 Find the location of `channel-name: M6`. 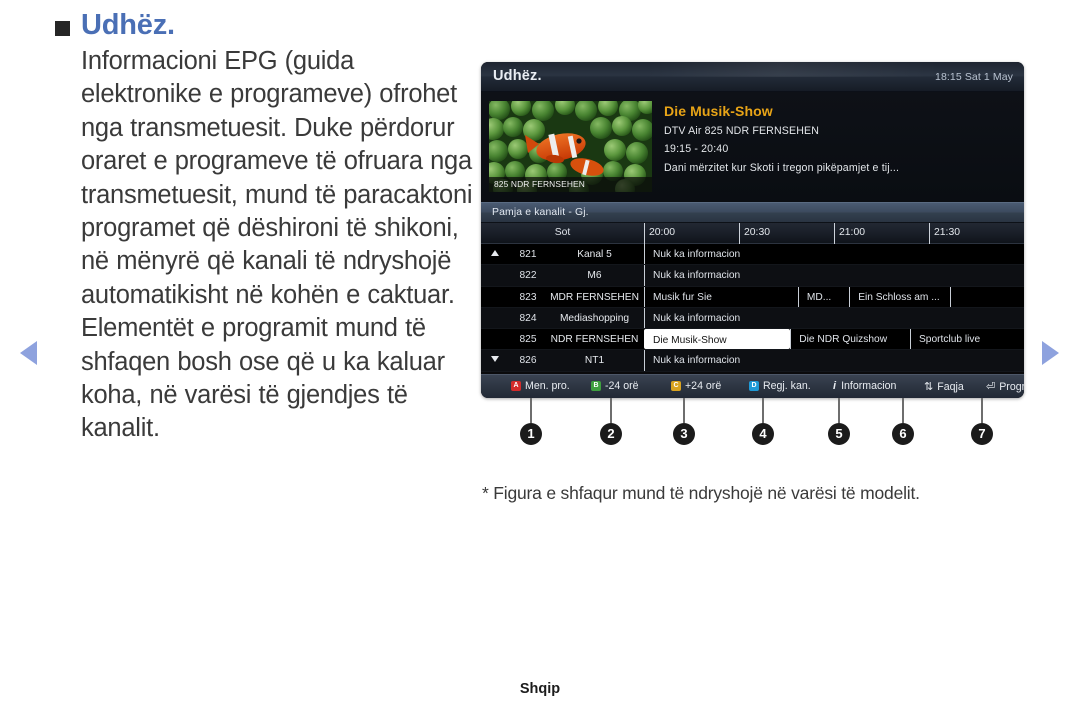

channel-name: M6 is located at coordinates (594, 276).